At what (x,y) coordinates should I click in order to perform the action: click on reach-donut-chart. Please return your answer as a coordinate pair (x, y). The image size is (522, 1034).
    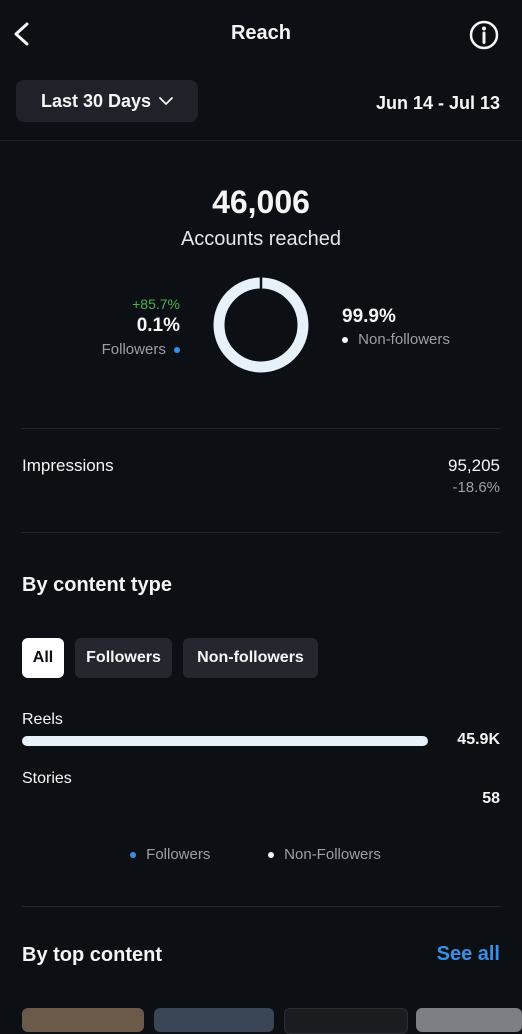
    Looking at the image, I should click on (261, 325).